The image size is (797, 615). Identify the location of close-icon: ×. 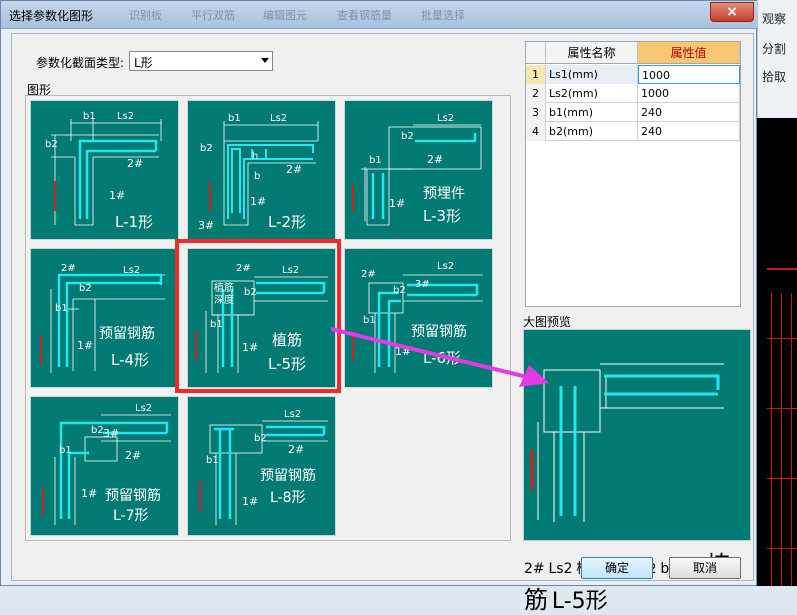
(732, 12).